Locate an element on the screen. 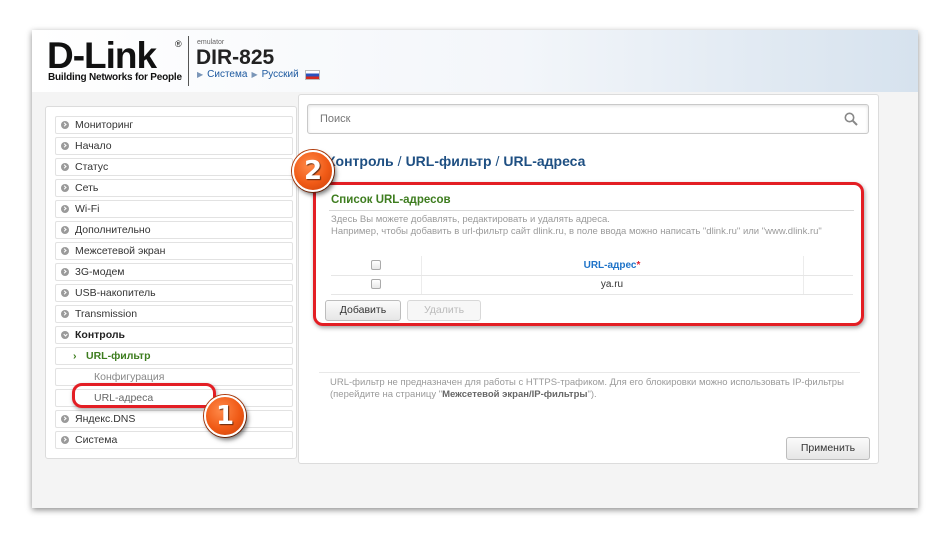 This screenshot has height=539, width=950. sidebar-item-label: Конфигурация is located at coordinates (129, 377).